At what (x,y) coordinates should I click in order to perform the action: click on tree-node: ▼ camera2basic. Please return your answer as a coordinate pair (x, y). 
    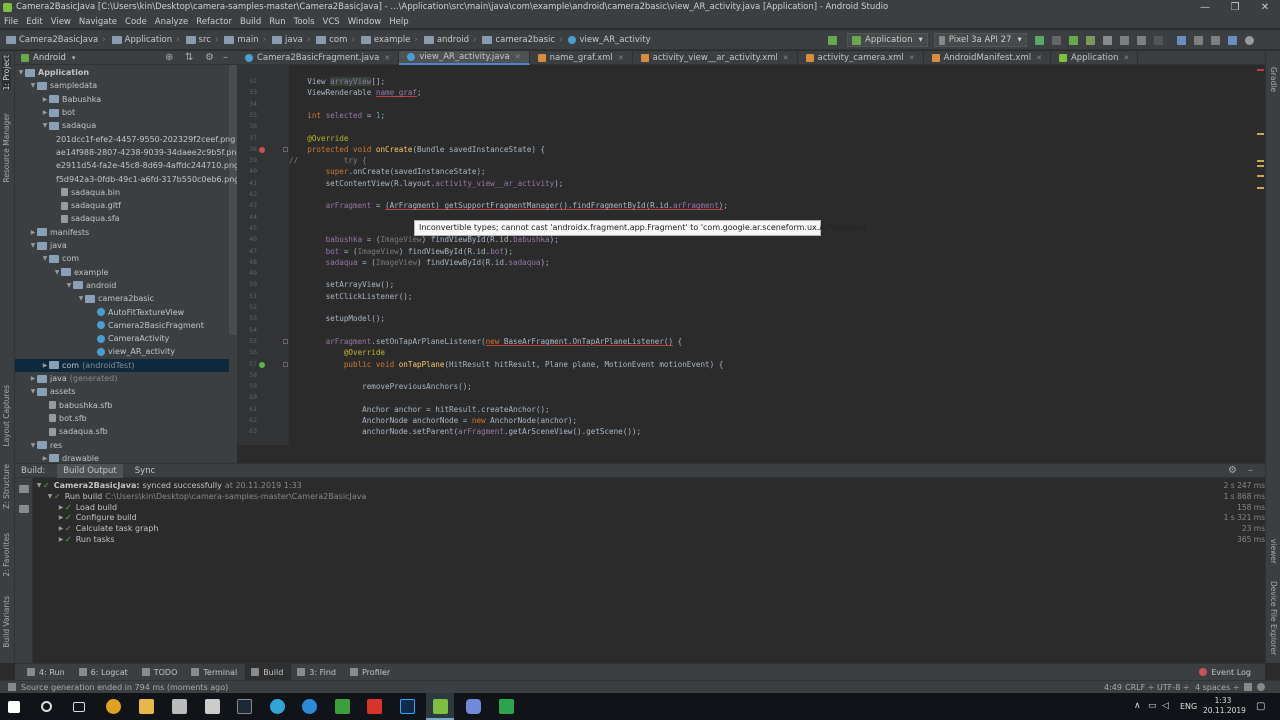
    Looking at the image, I should click on (122, 298).